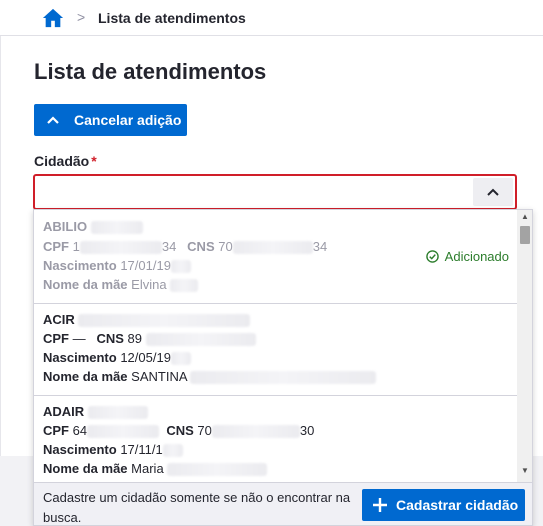 The image size is (543, 526). What do you see at coordinates (135, 338) in the screenshot?
I see `cns-value: 89` at bounding box center [135, 338].